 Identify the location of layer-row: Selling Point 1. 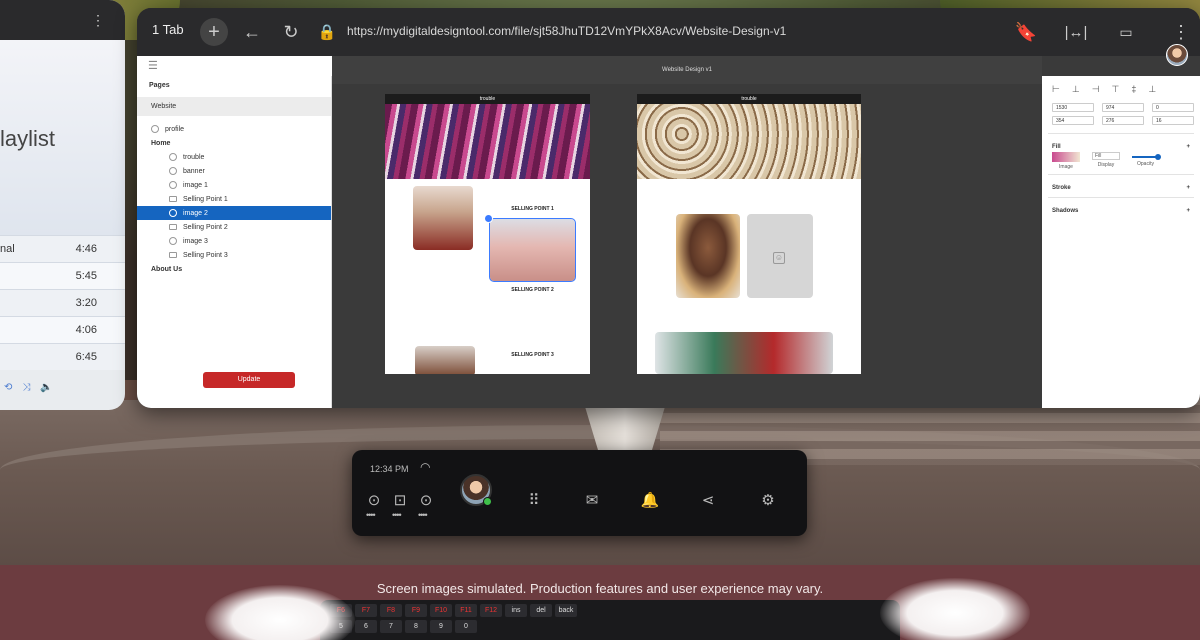
(234, 199).